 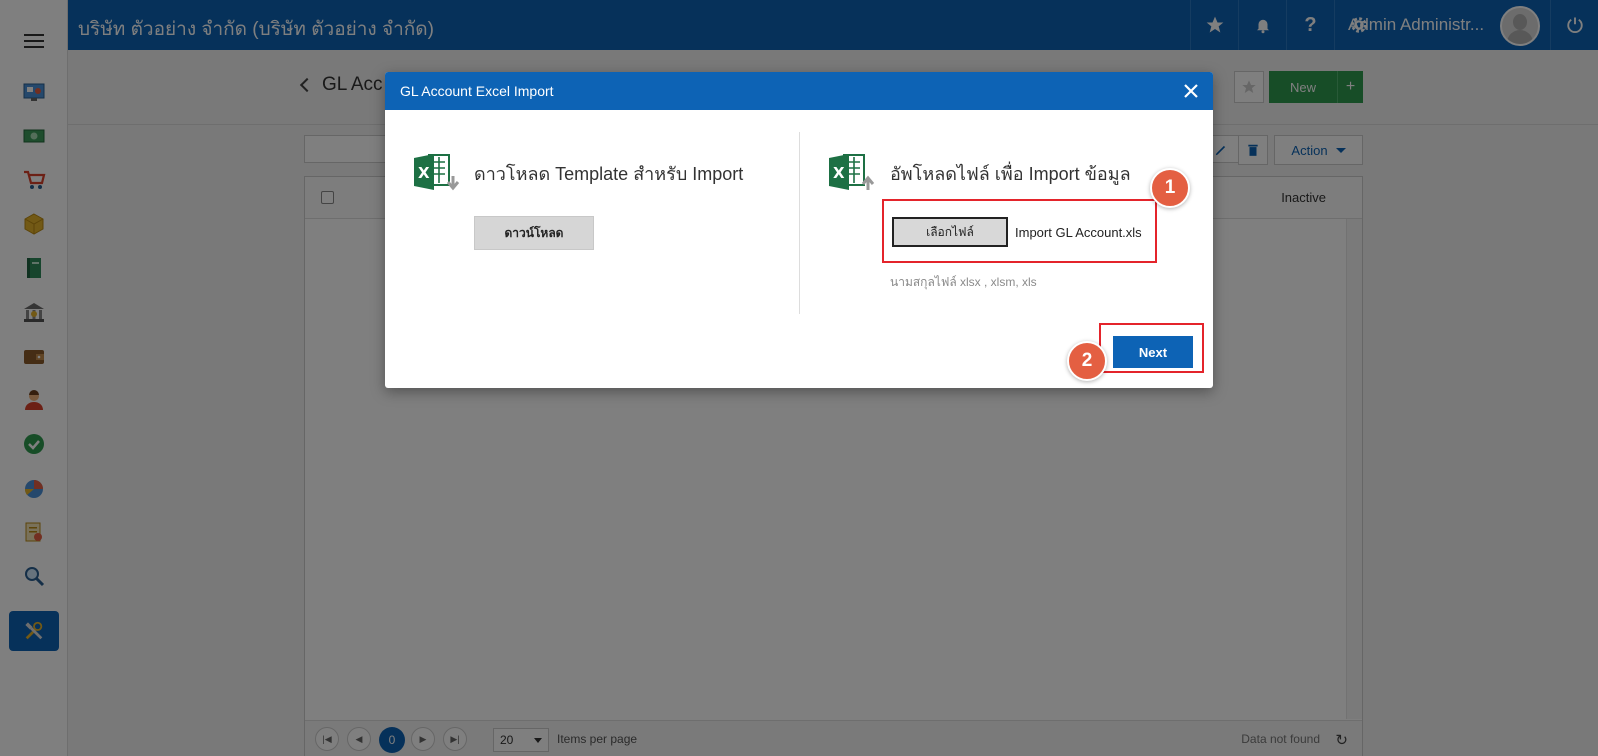 What do you see at coordinates (799, 223) in the screenshot?
I see `dialog-divider` at bounding box center [799, 223].